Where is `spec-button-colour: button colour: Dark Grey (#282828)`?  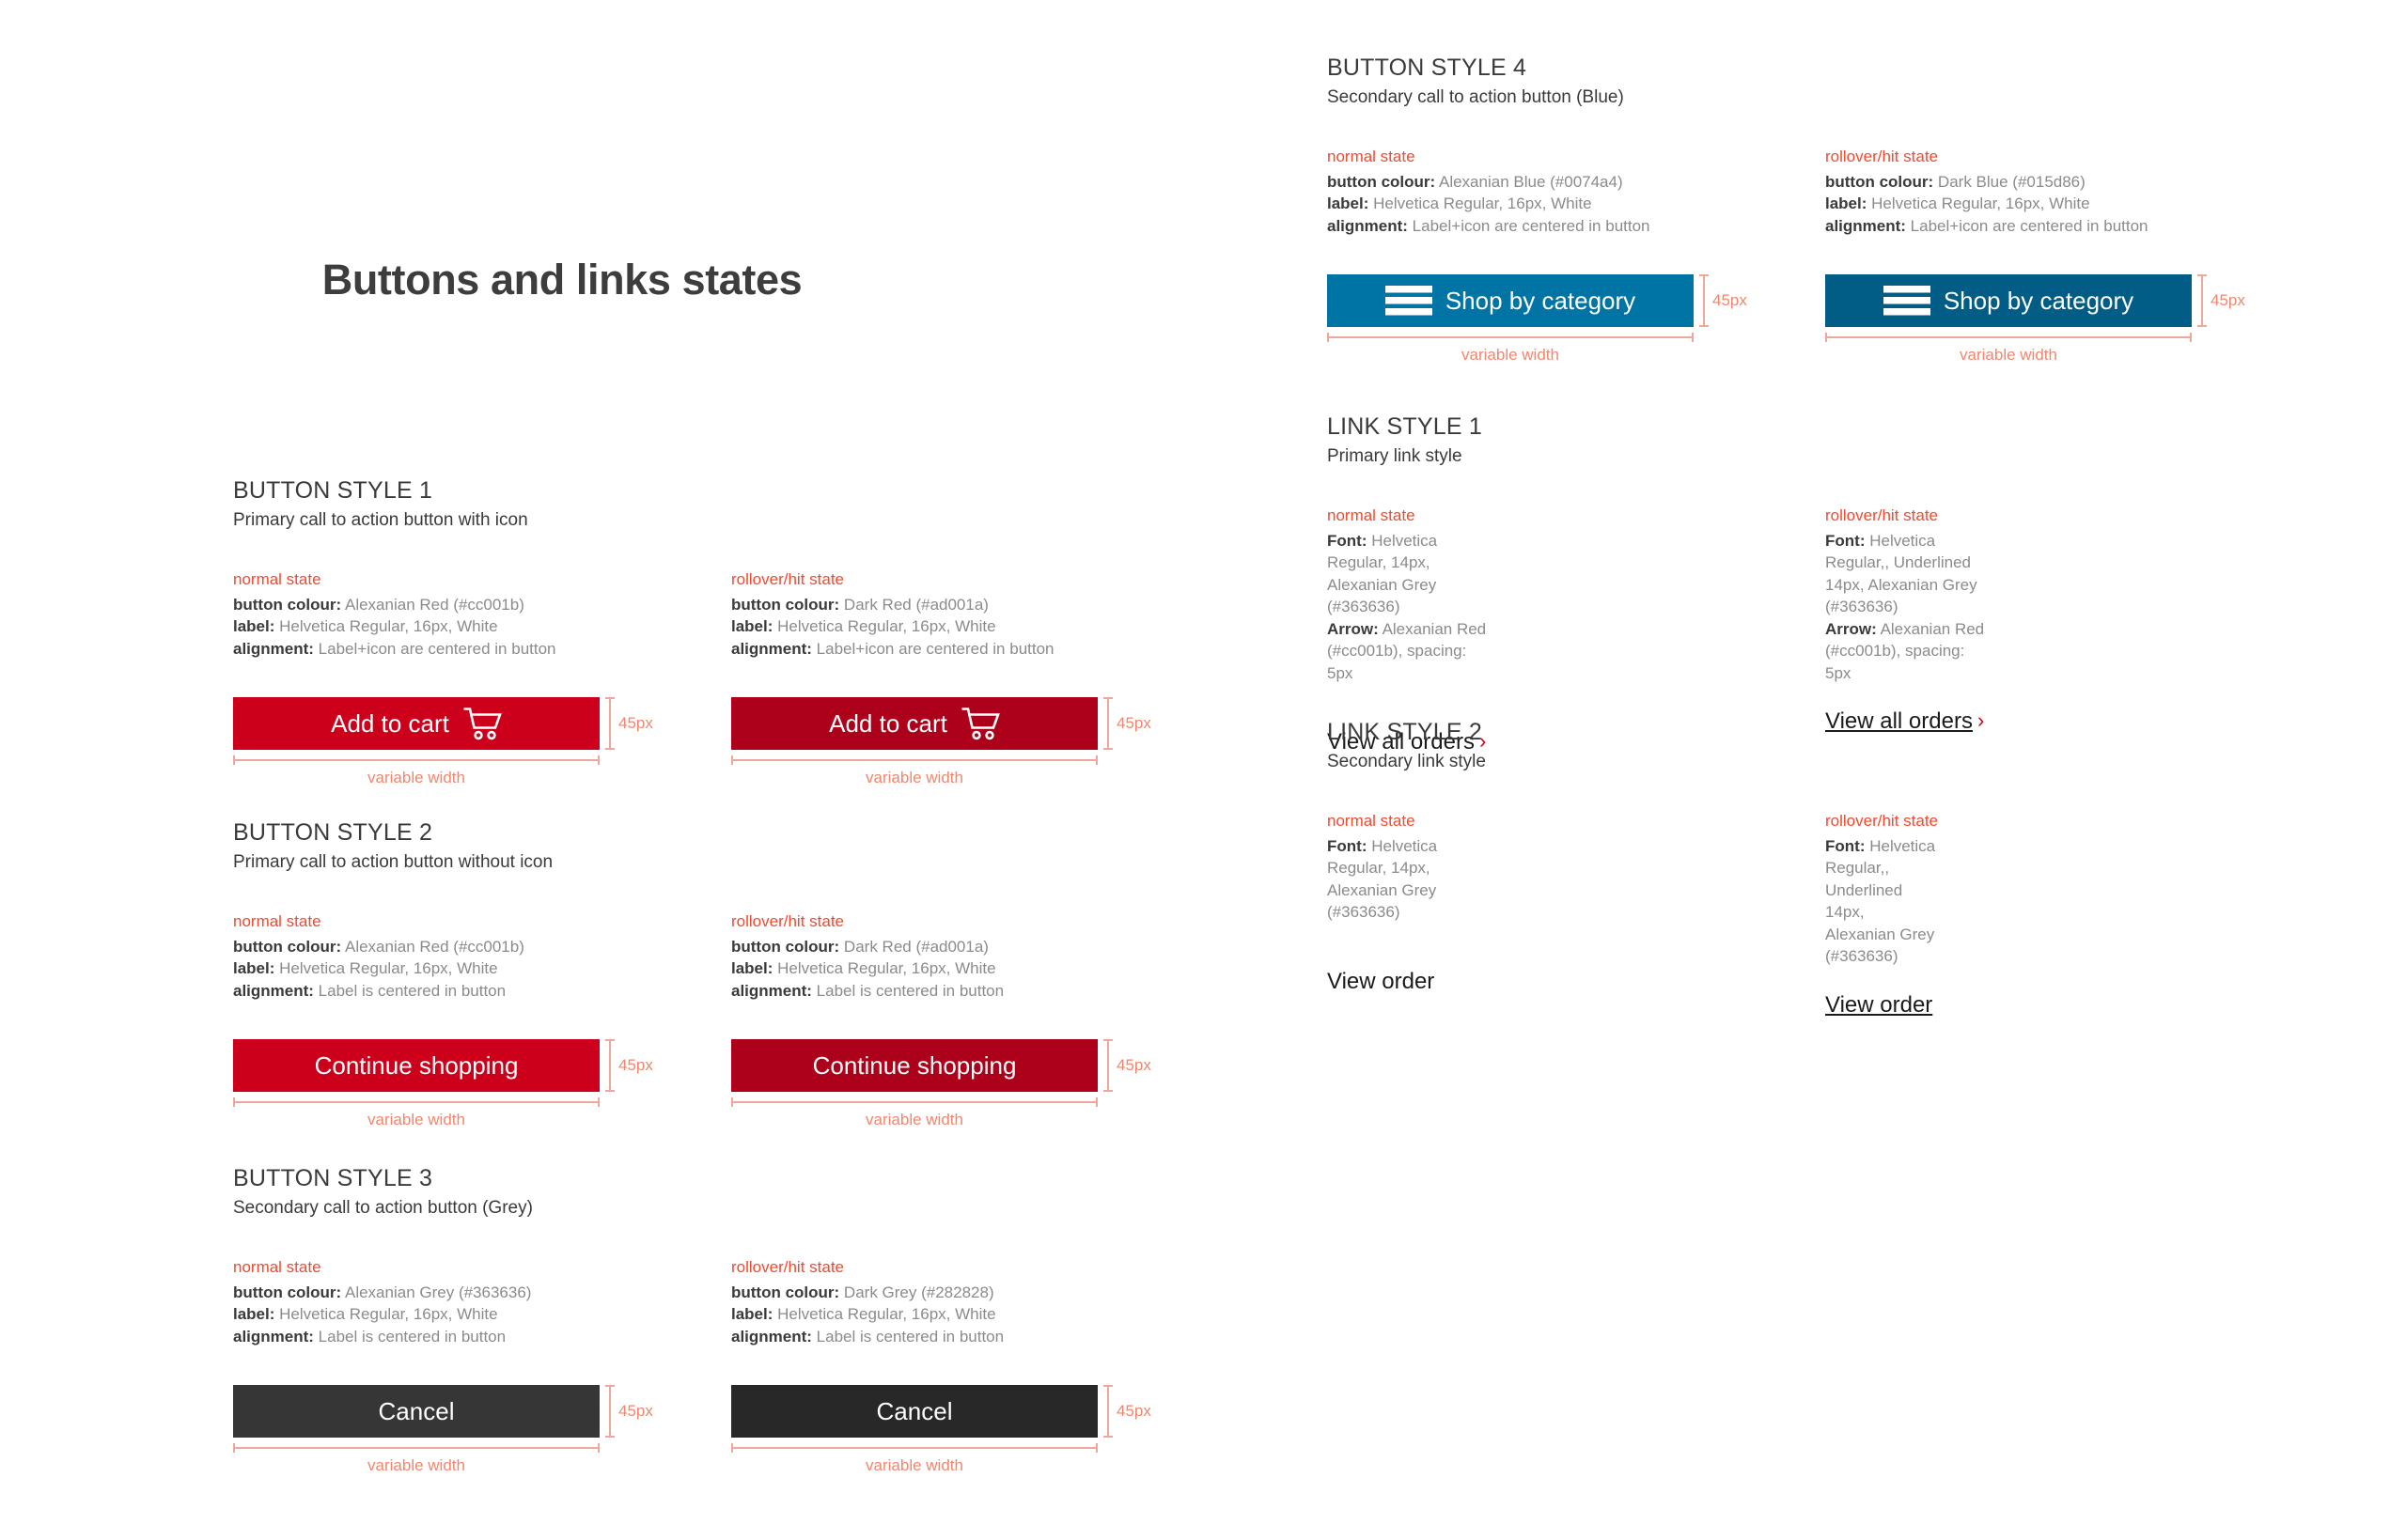
spec-button-colour: button colour: Dark Grey (#282828) is located at coordinates (914, 1292).